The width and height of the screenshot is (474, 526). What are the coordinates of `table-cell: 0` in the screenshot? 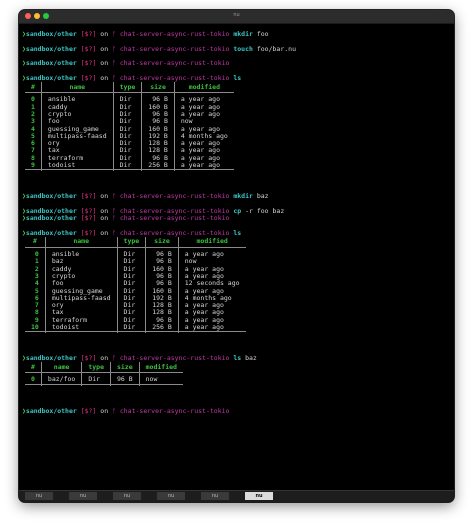 It's located at (33, 378).